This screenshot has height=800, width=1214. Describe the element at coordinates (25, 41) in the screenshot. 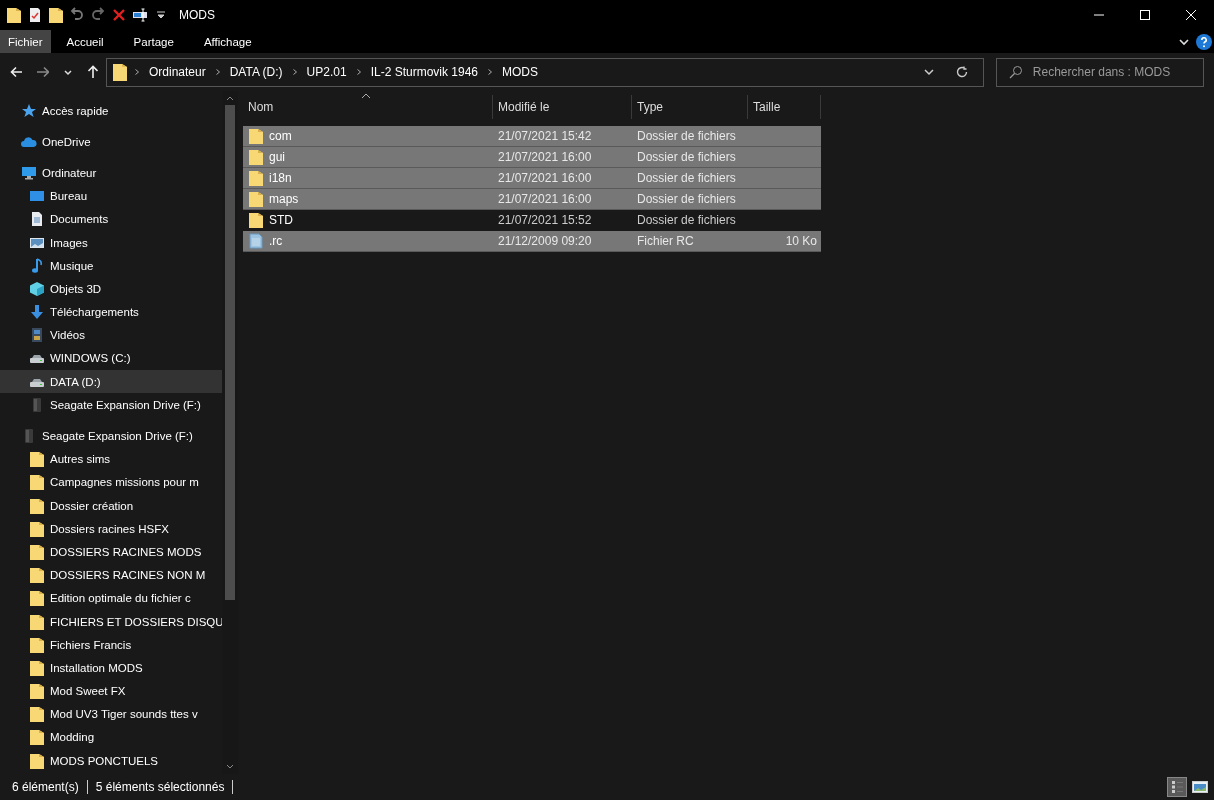

I see `ribbon-tab: Fichier` at that location.